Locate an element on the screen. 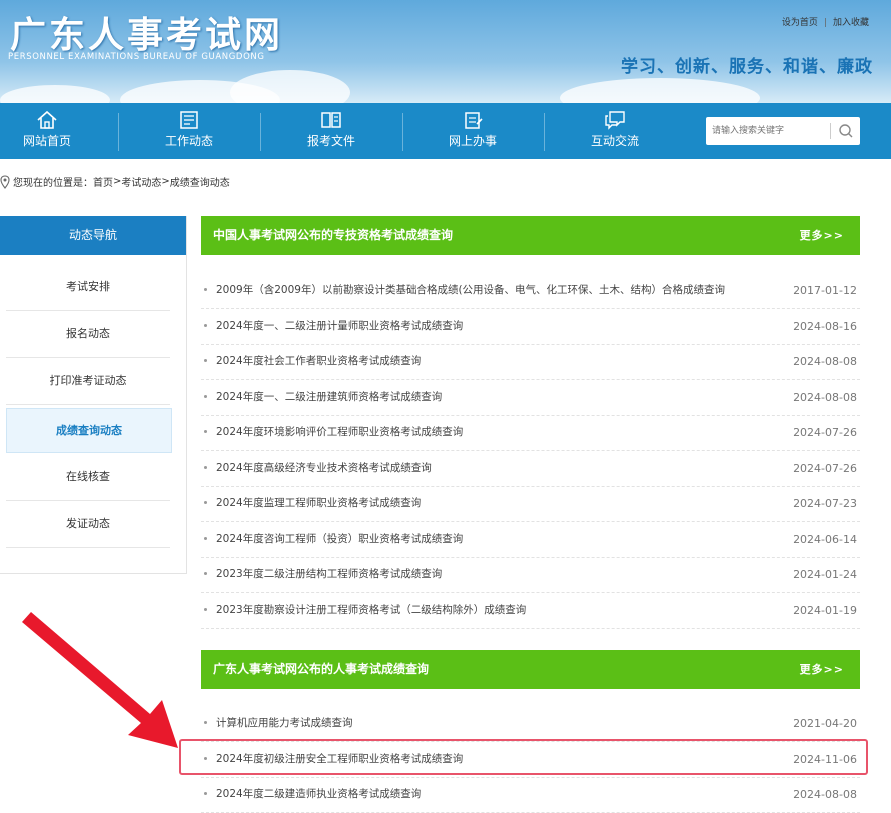 The image size is (891, 813). list-item: 2024年度环境影响评价工程师职业资格考试成绩查询 2024-07-26 is located at coordinates (530, 433).